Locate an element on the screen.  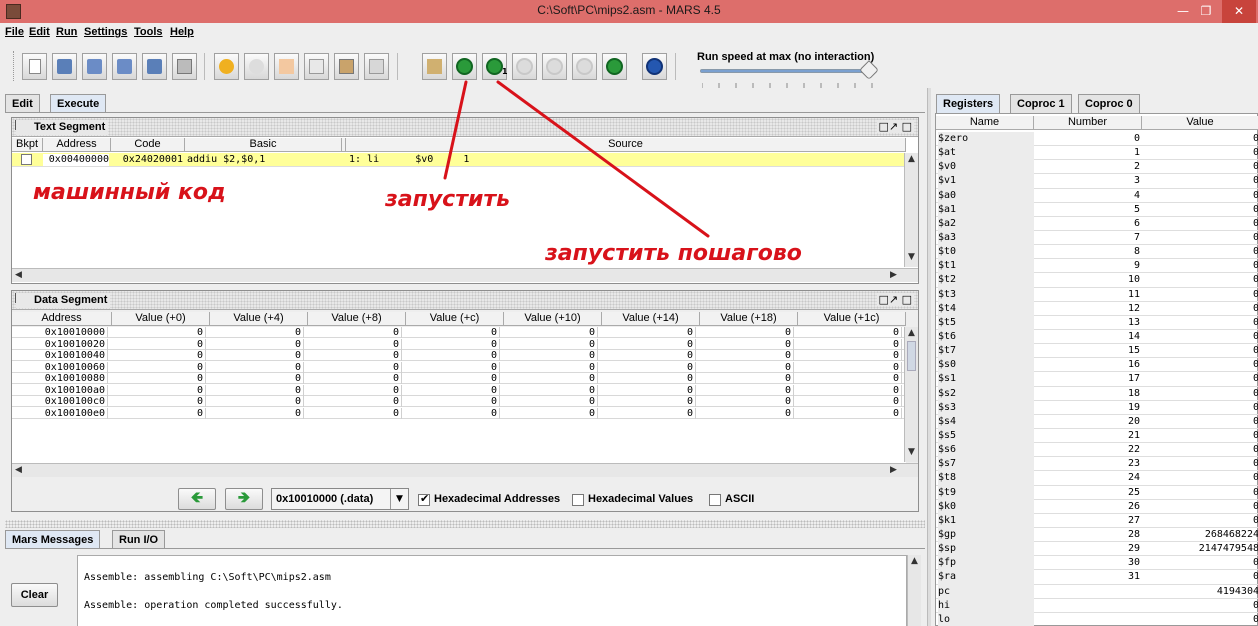
find-replace-button is located at coordinates (376, 66).